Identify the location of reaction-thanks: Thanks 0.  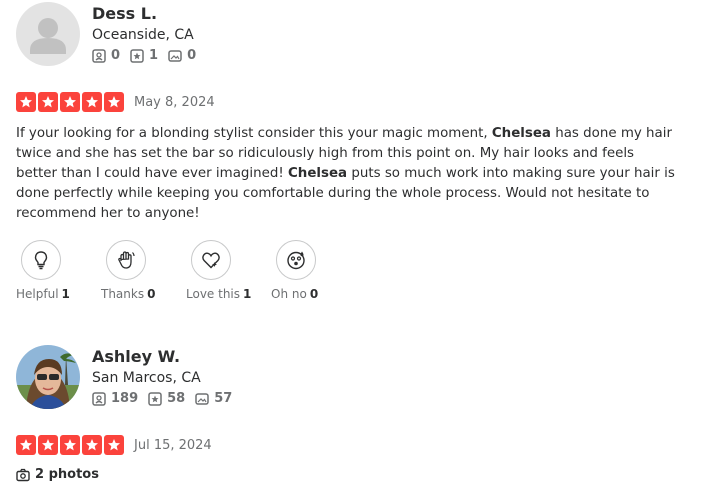
(143, 270).